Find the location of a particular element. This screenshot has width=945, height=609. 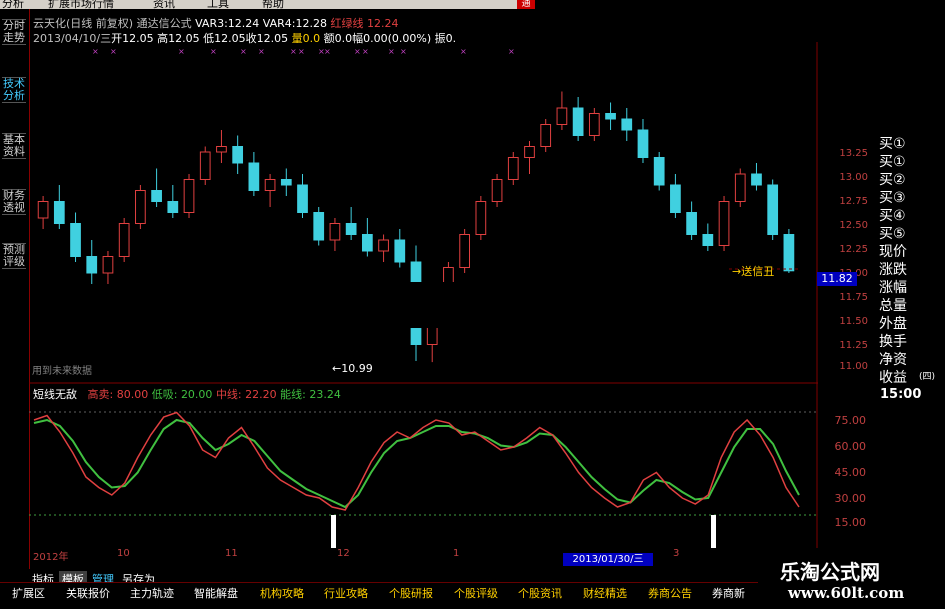

indicator-tabs: 指标 模板 管理 另存为 is located at coordinates (149, 577).